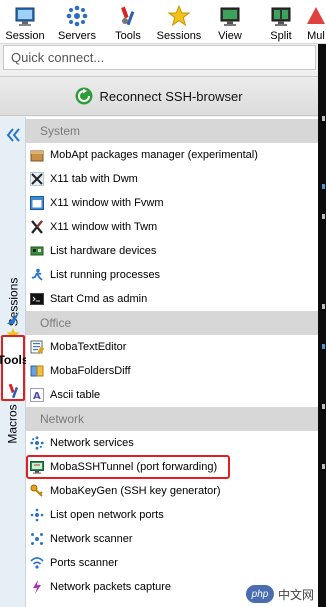 The image size is (326, 607). What do you see at coordinates (37, 274) in the screenshot?
I see `running-icon` at bounding box center [37, 274].